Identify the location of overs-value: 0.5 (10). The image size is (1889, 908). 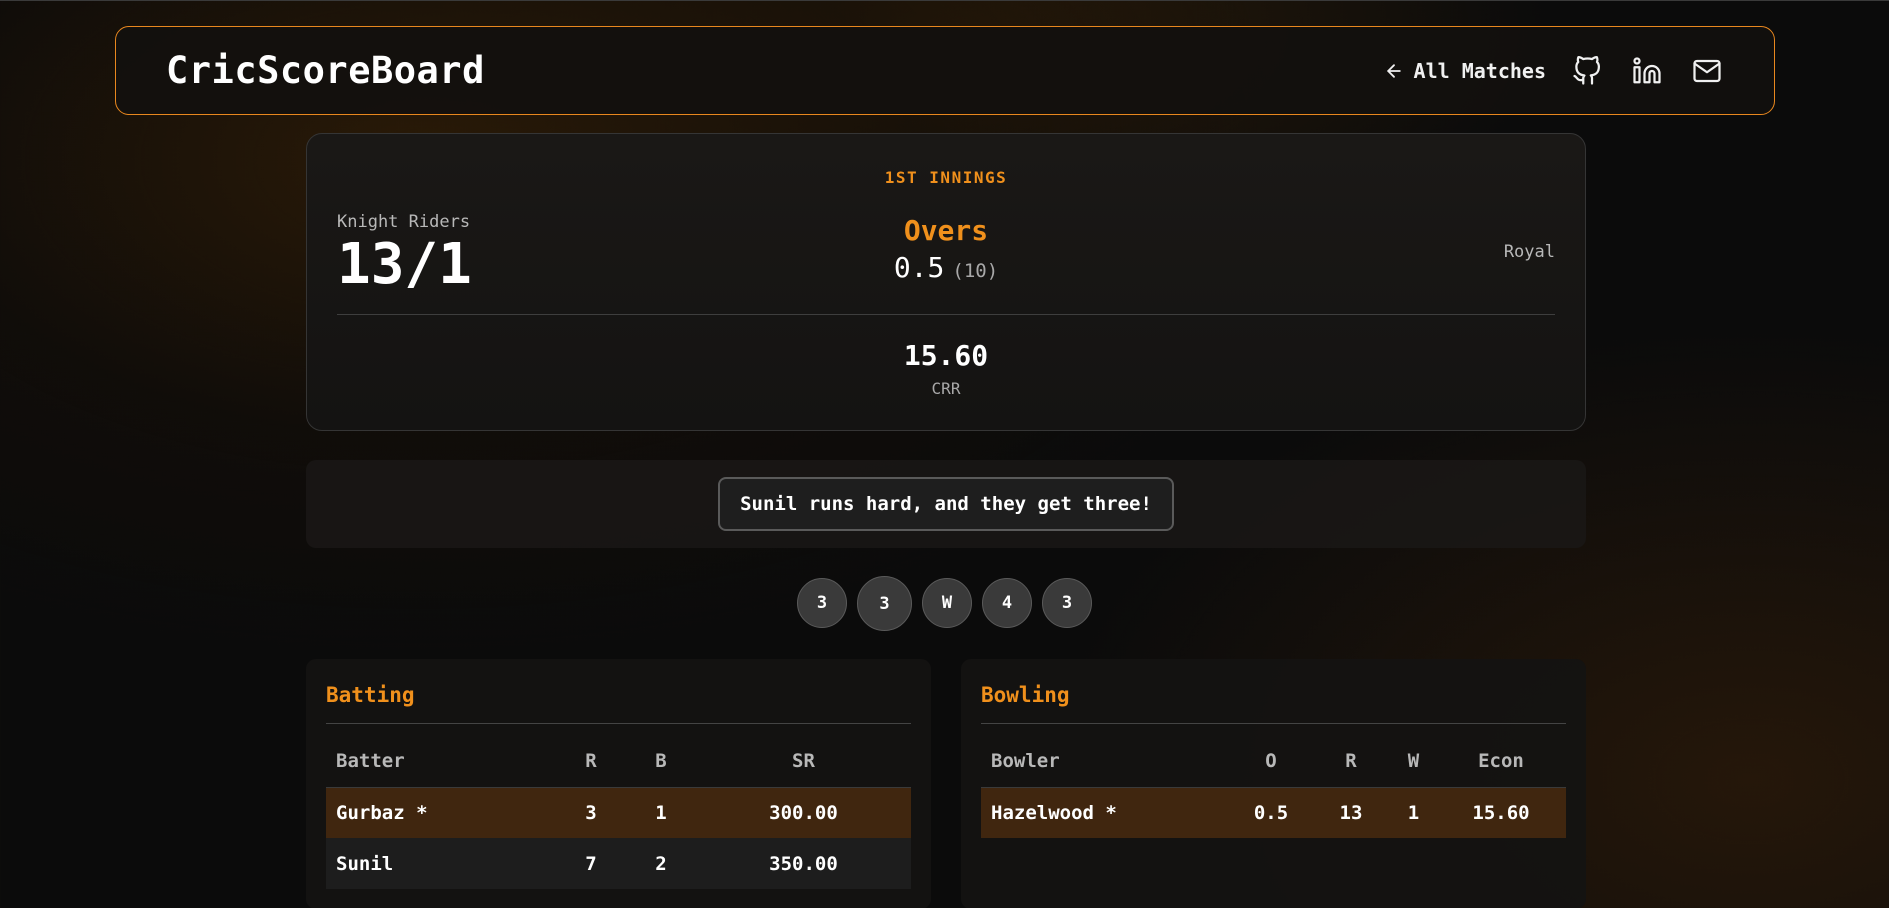
(946, 267).